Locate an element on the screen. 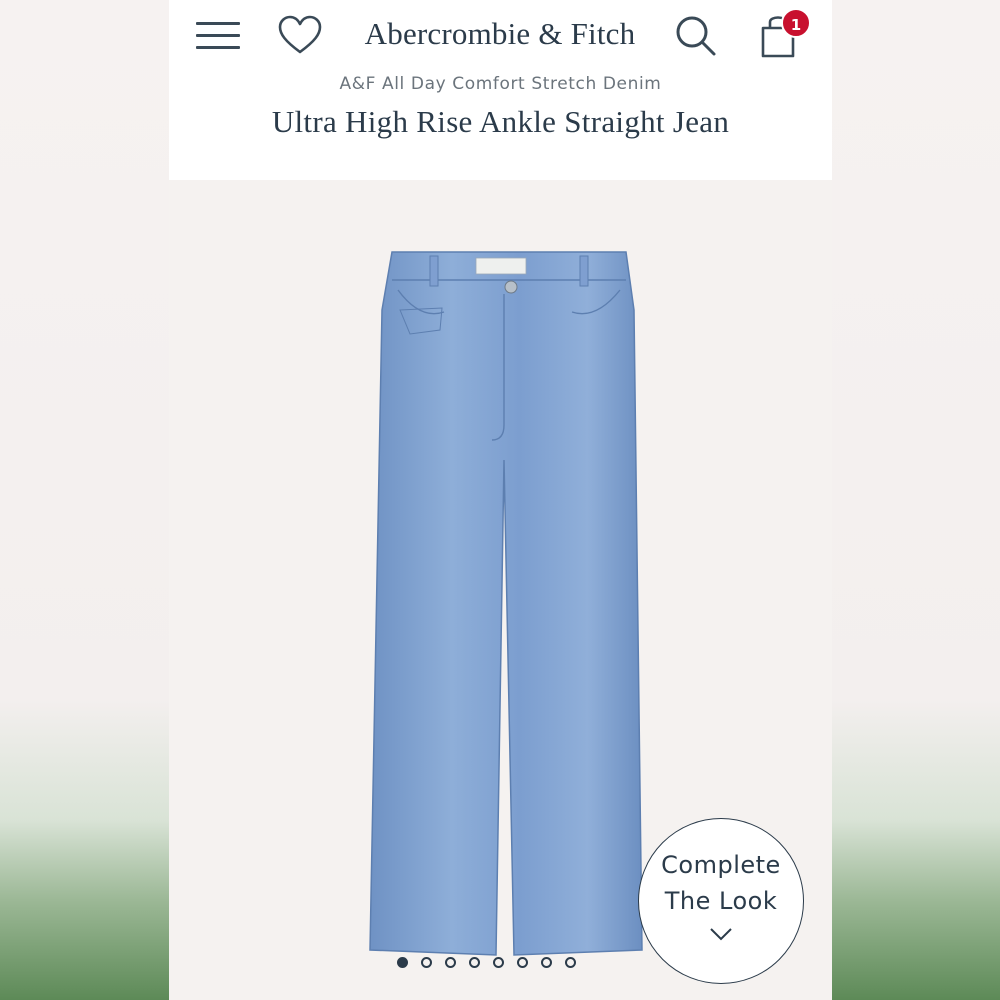  complete-look-label: The Look is located at coordinates (721, 901).